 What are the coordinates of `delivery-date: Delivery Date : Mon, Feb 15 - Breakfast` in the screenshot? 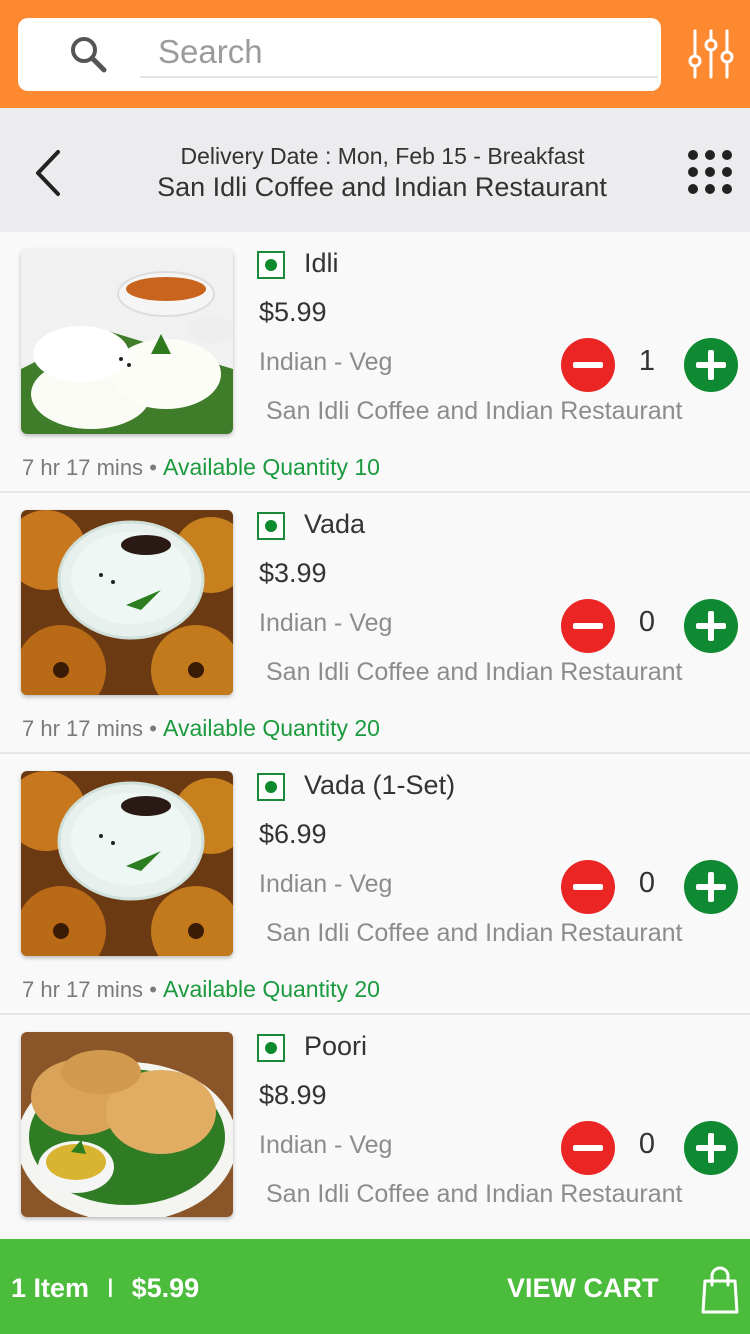 It's located at (382, 156).